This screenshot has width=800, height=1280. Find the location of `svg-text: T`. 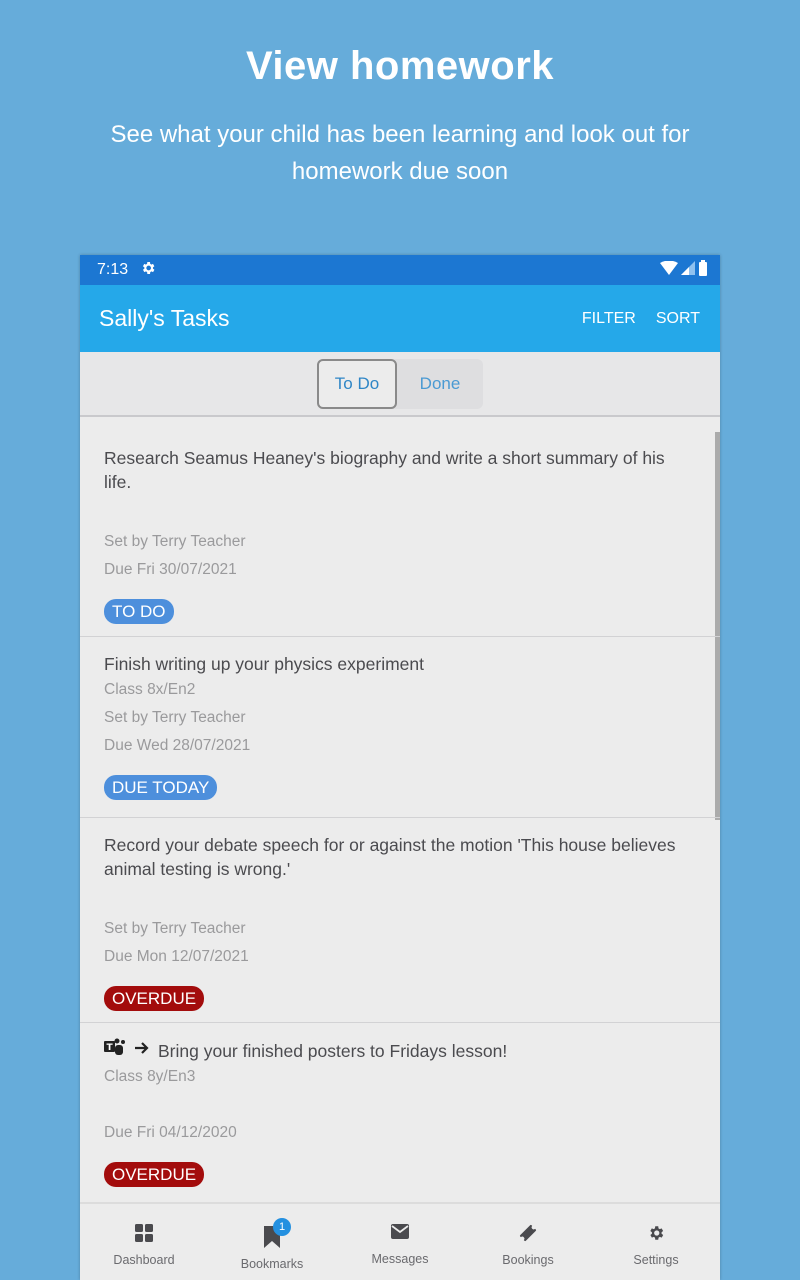

svg-text: T is located at coordinates (110, 1048).